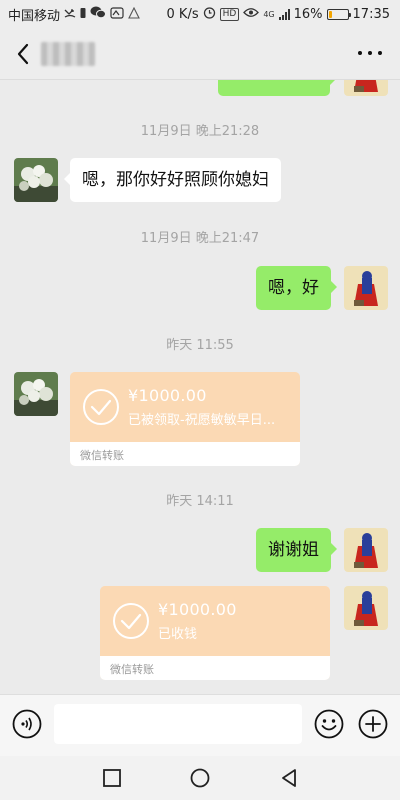  What do you see at coordinates (373, 724) in the screenshot?
I see `plus-icon` at bounding box center [373, 724].